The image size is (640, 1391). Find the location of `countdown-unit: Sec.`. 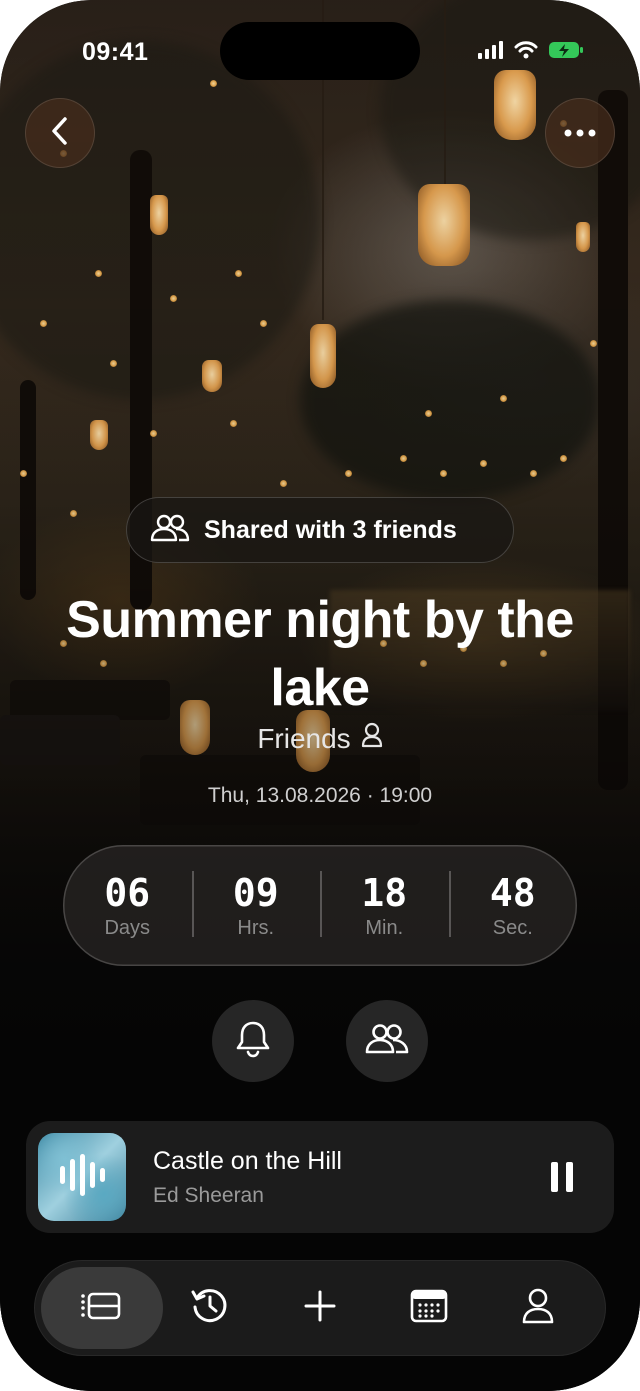

countdown-unit: Sec. is located at coordinates (512, 928).